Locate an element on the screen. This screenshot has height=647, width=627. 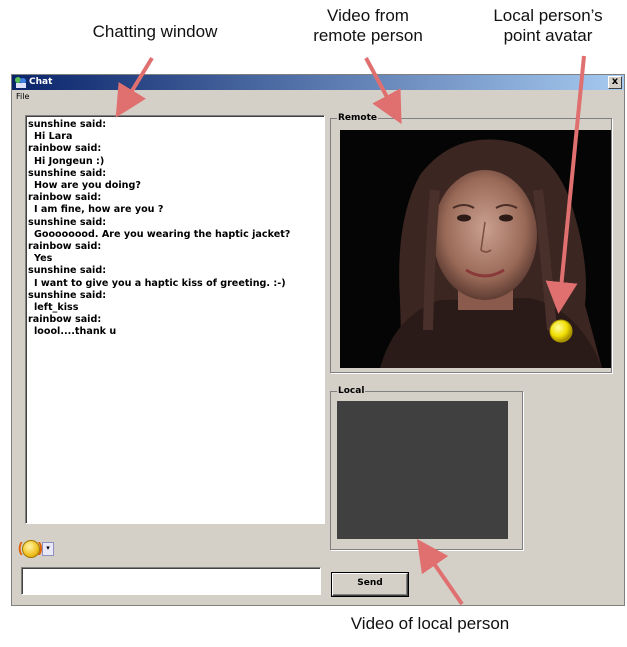
window-title: Chat is located at coordinates (41, 82).